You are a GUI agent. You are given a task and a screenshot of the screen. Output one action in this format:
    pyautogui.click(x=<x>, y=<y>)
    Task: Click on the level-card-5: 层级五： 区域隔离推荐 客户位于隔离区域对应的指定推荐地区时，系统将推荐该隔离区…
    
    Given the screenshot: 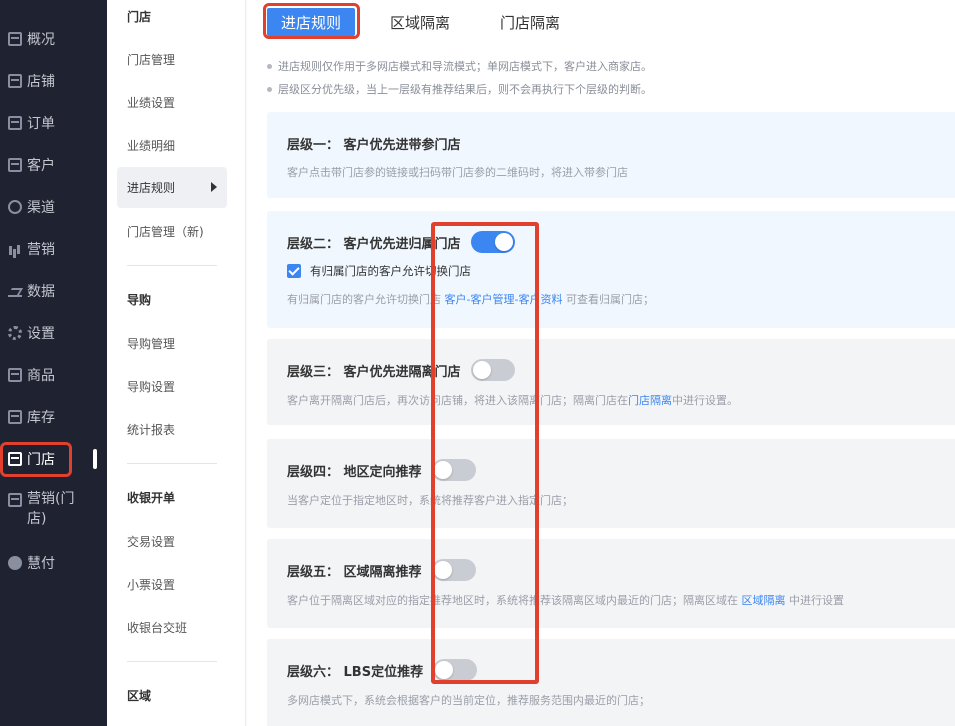 What is the action you would take?
    pyautogui.click(x=611, y=583)
    